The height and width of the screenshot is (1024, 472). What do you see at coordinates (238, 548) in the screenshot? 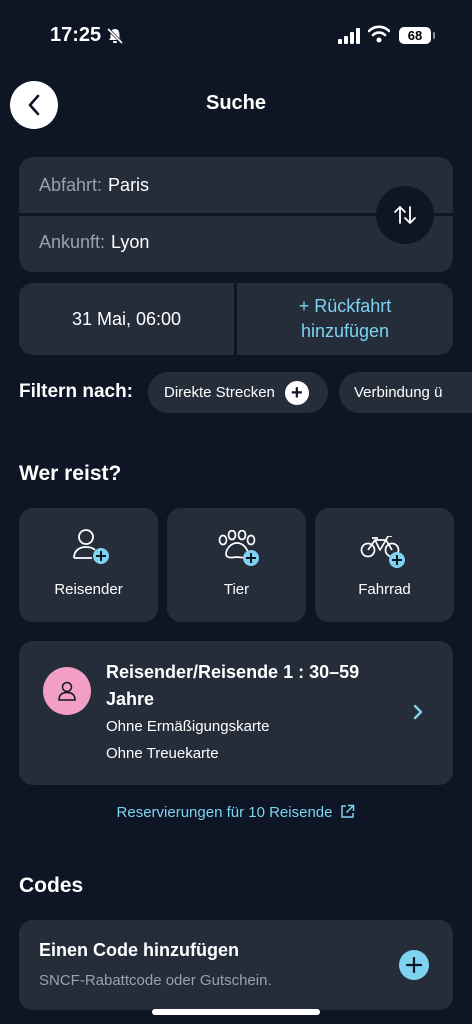
I see `paw-add-icon` at bounding box center [238, 548].